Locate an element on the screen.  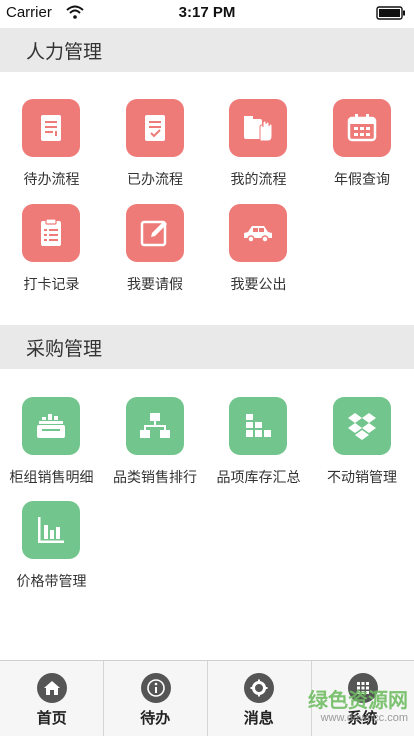
item-label: 待办流程 is located at coordinates (51, 180).